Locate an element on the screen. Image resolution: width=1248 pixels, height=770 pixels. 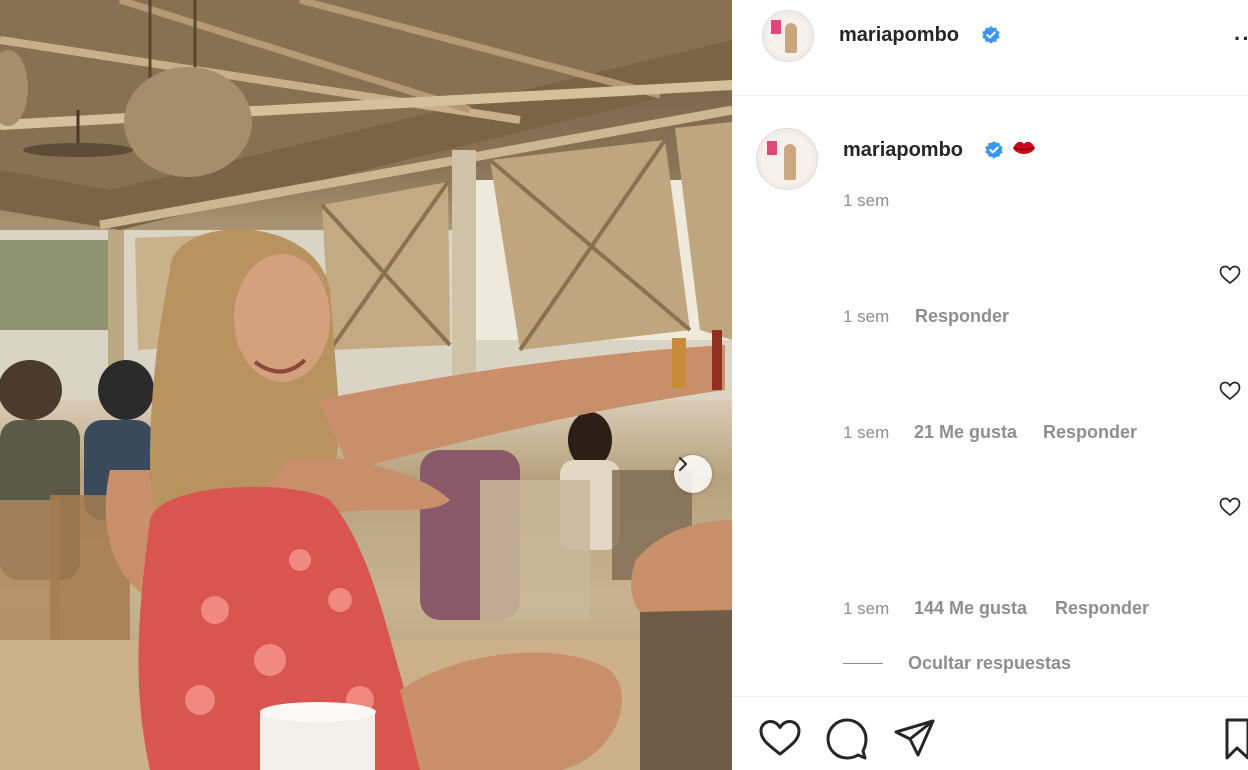
kiss-lips-icon is located at coordinates (1024, 147).